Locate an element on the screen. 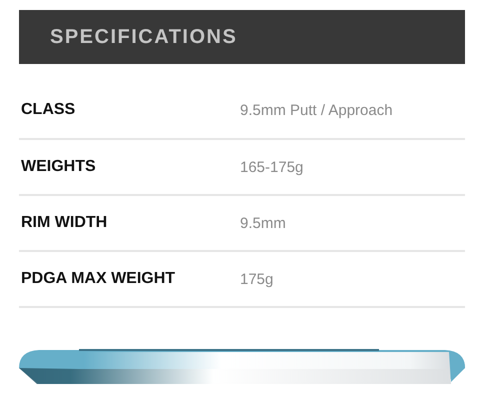 This screenshot has width=480, height=400. spec-label: CLASS is located at coordinates (48, 110).